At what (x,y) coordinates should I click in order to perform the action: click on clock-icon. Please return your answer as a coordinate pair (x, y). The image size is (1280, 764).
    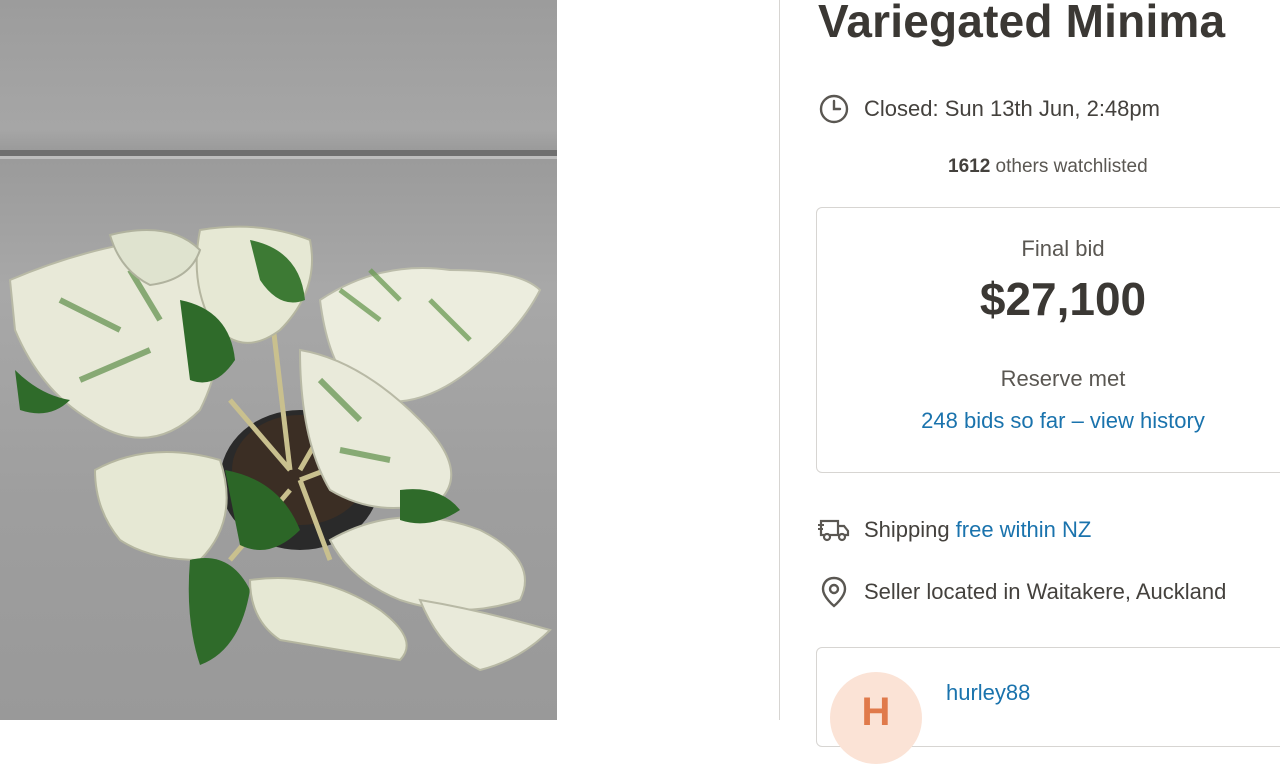
    Looking at the image, I should click on (834, 109).